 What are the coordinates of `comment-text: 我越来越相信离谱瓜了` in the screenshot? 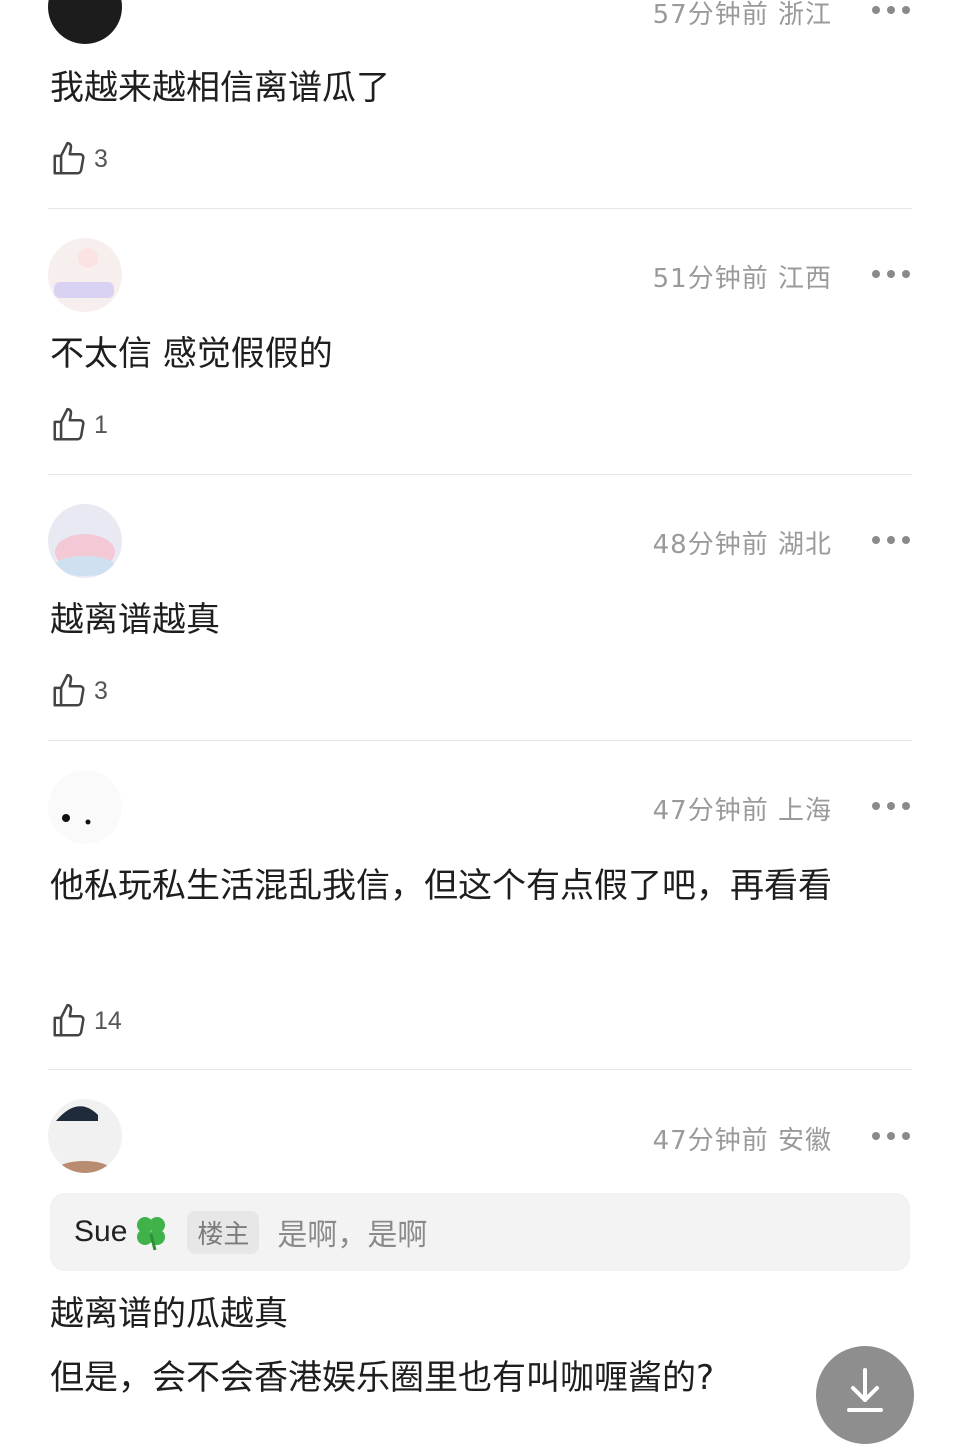 It's located at (220, 88).